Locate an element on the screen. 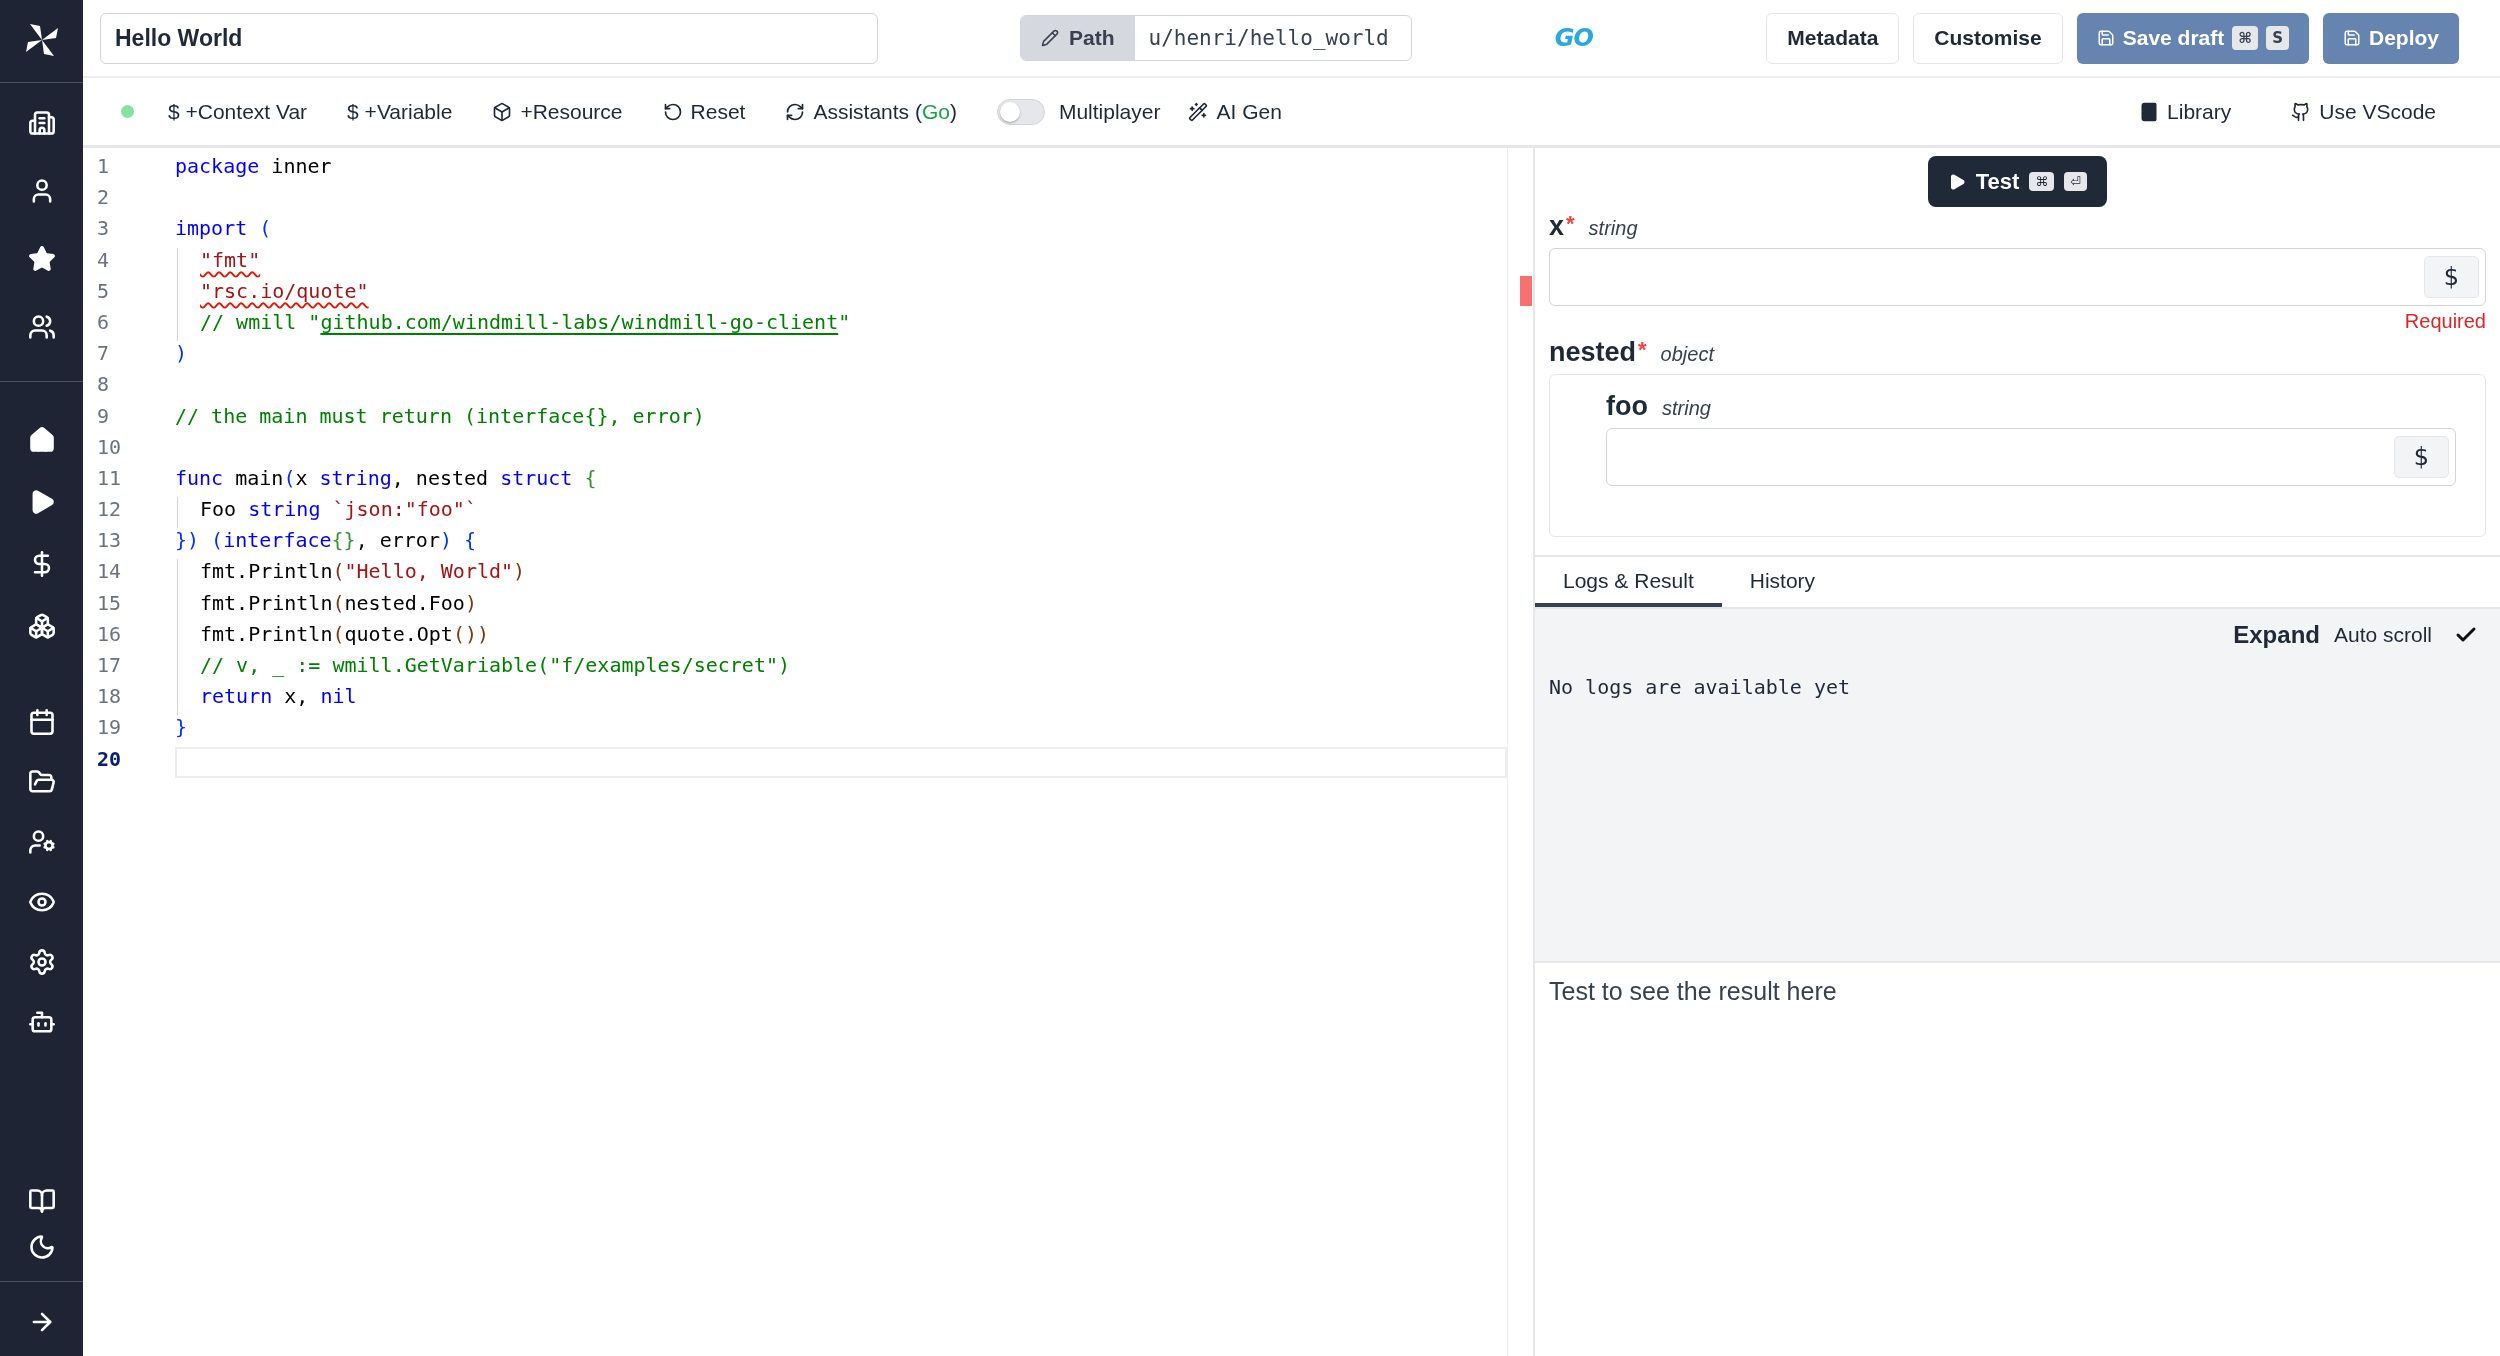 This screenshot has height=1356, width=2500. argument-name: foo is located at coordinates (1627, 406).